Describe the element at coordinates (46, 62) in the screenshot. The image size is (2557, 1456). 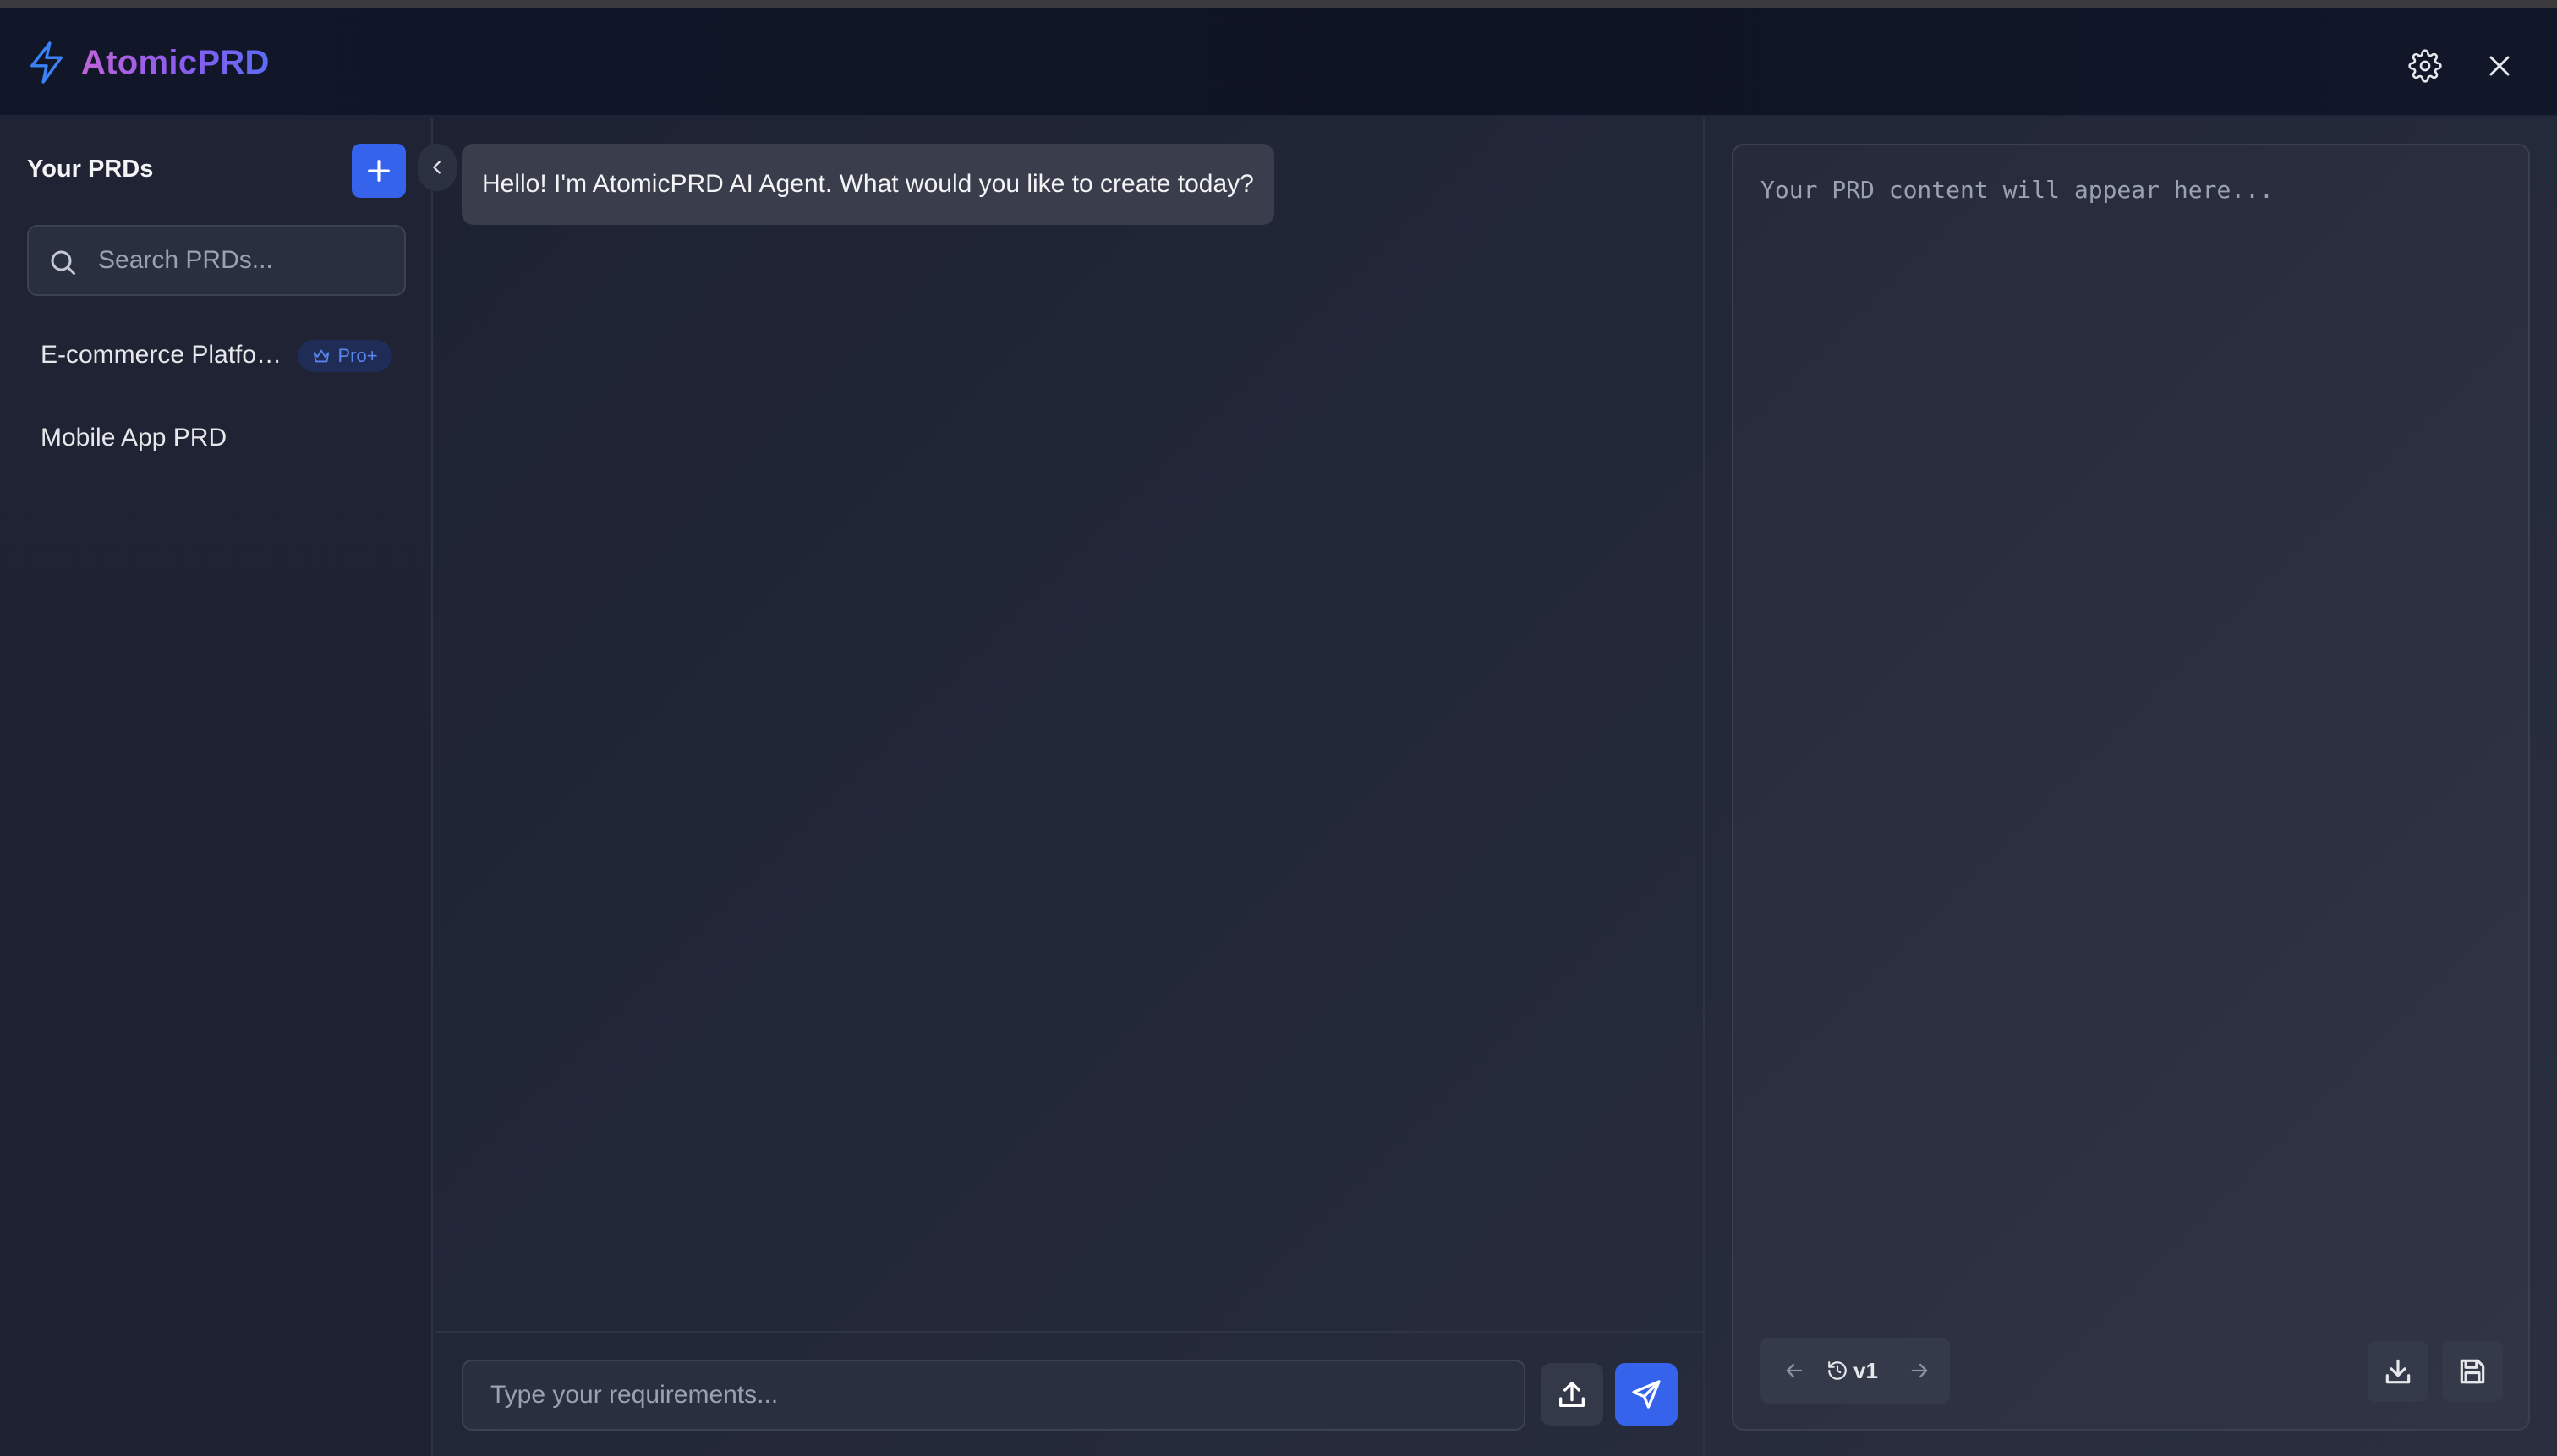
I see `lightning-icon` at that location.